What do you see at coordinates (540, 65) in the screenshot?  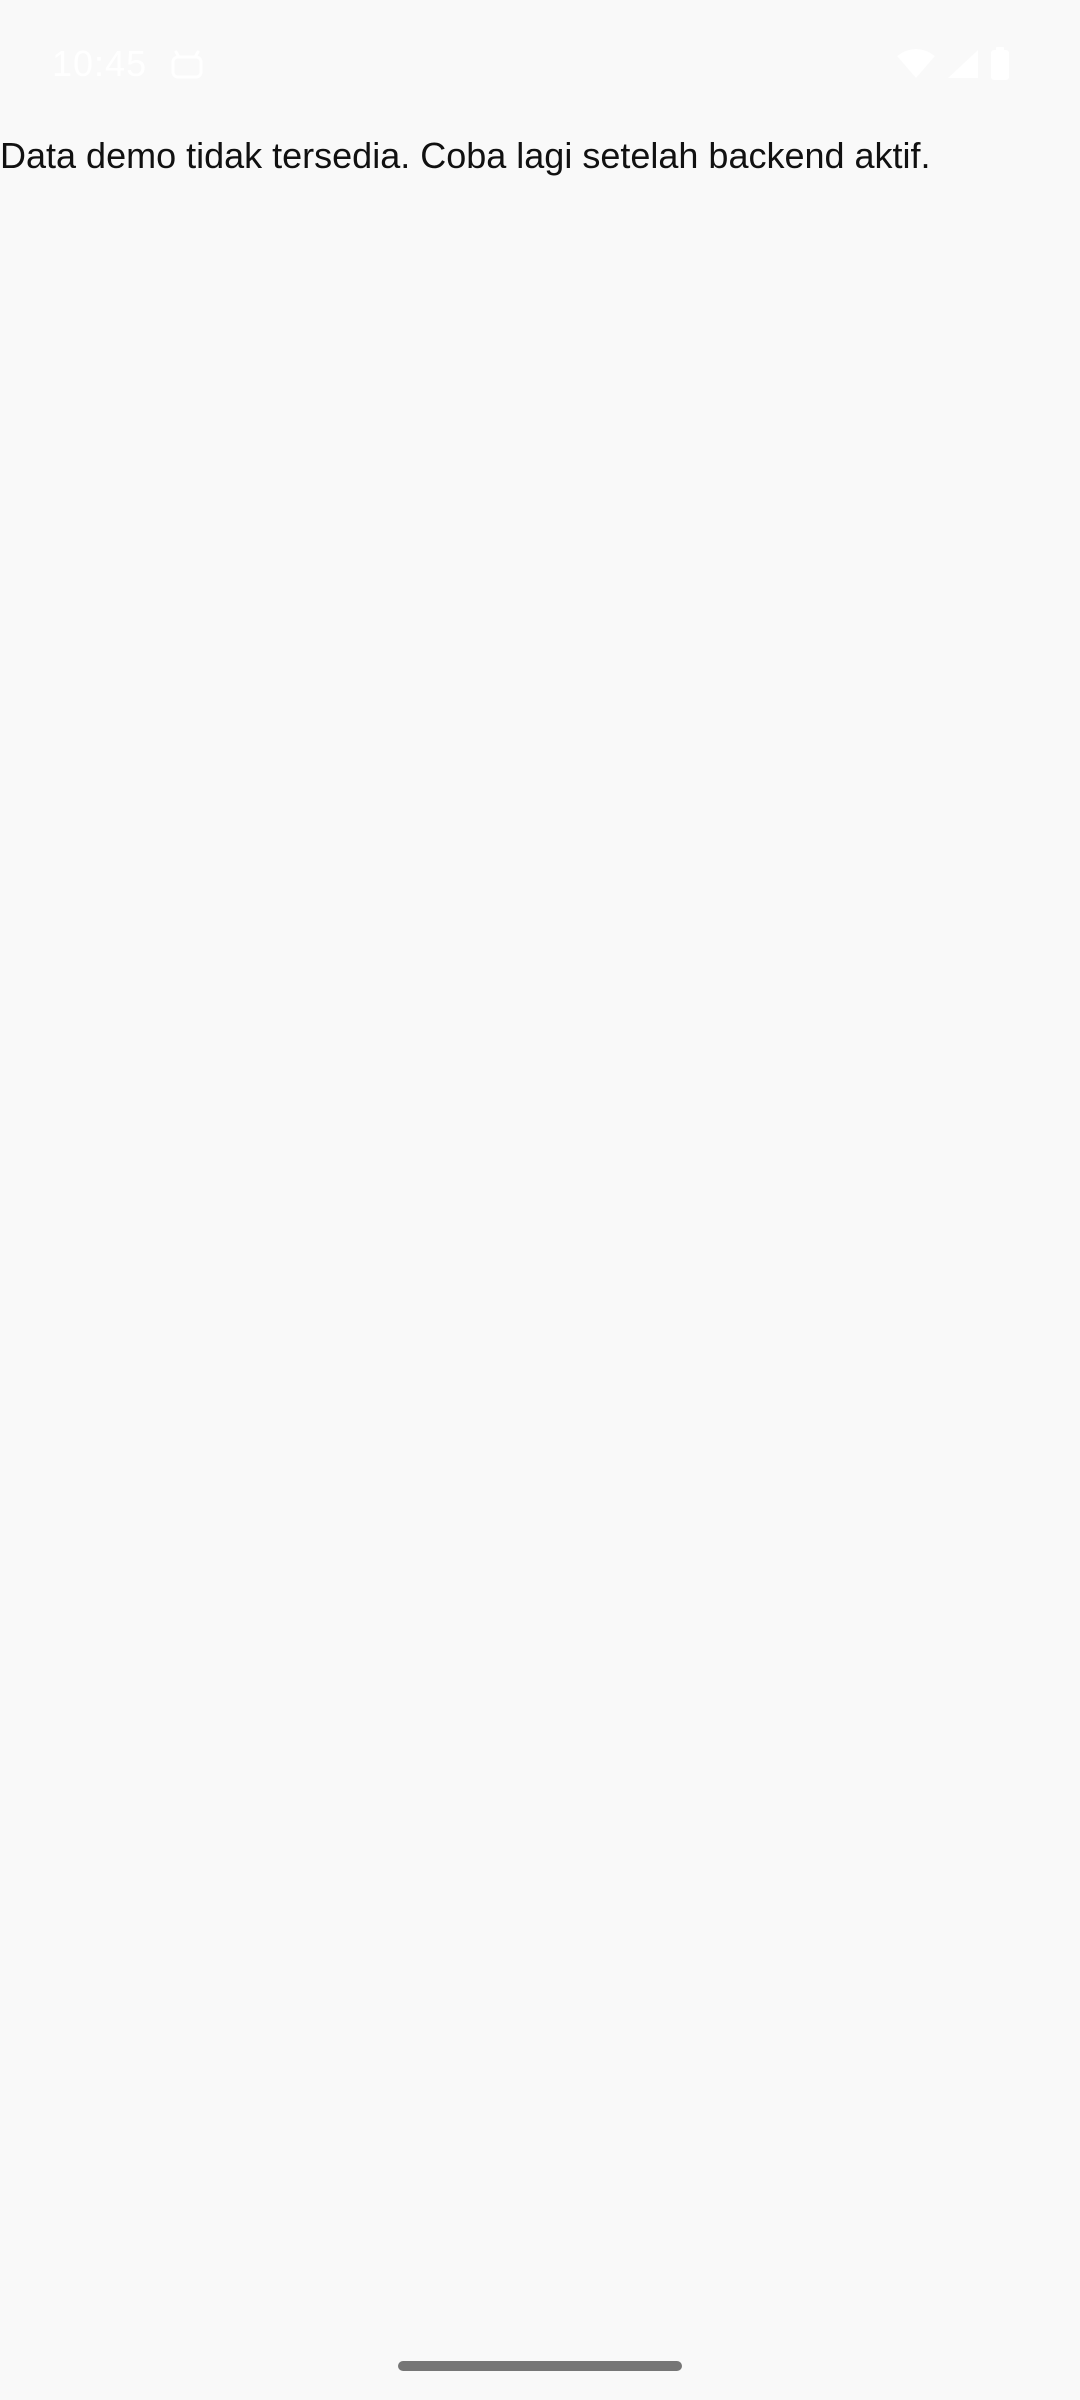 I see `status-bar: 10:45` at bounding box center [540, 65].